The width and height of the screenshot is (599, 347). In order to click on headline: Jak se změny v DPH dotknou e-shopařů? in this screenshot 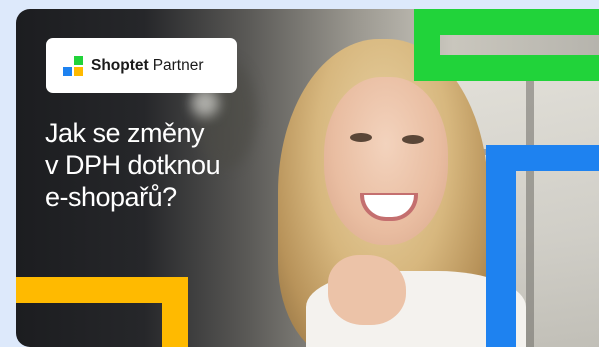, I will do `click(175, 165)`.